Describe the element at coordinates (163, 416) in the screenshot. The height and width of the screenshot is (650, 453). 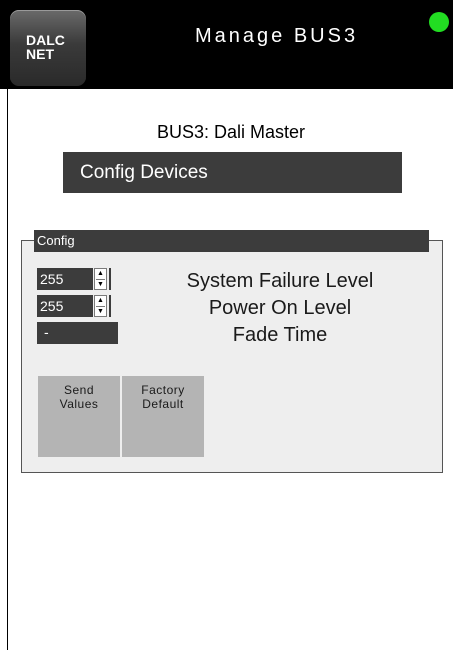
I see `factory-default-button: Factory Default` at that location.